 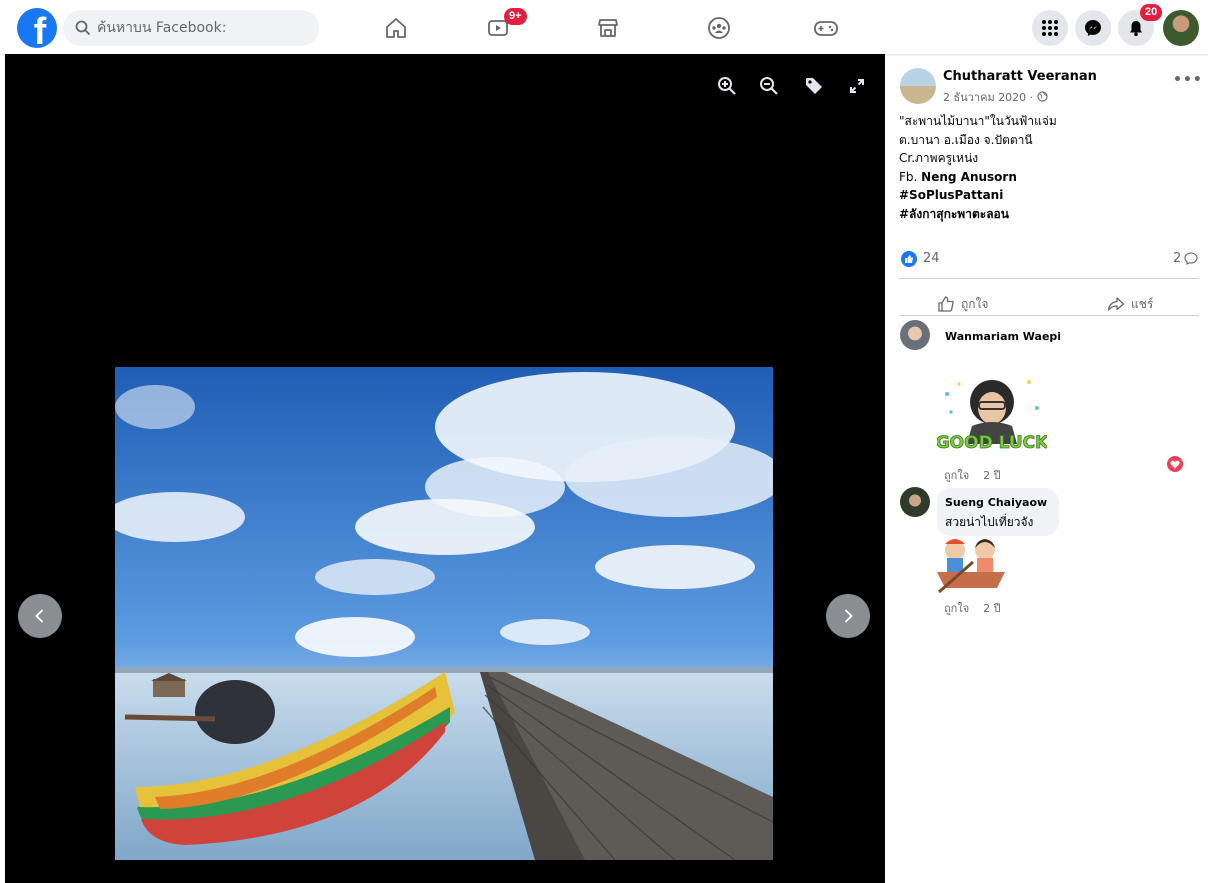 I want to click on comment-text: สวยน่าไปเที่ยวจัง, so click(x=989, y=522).